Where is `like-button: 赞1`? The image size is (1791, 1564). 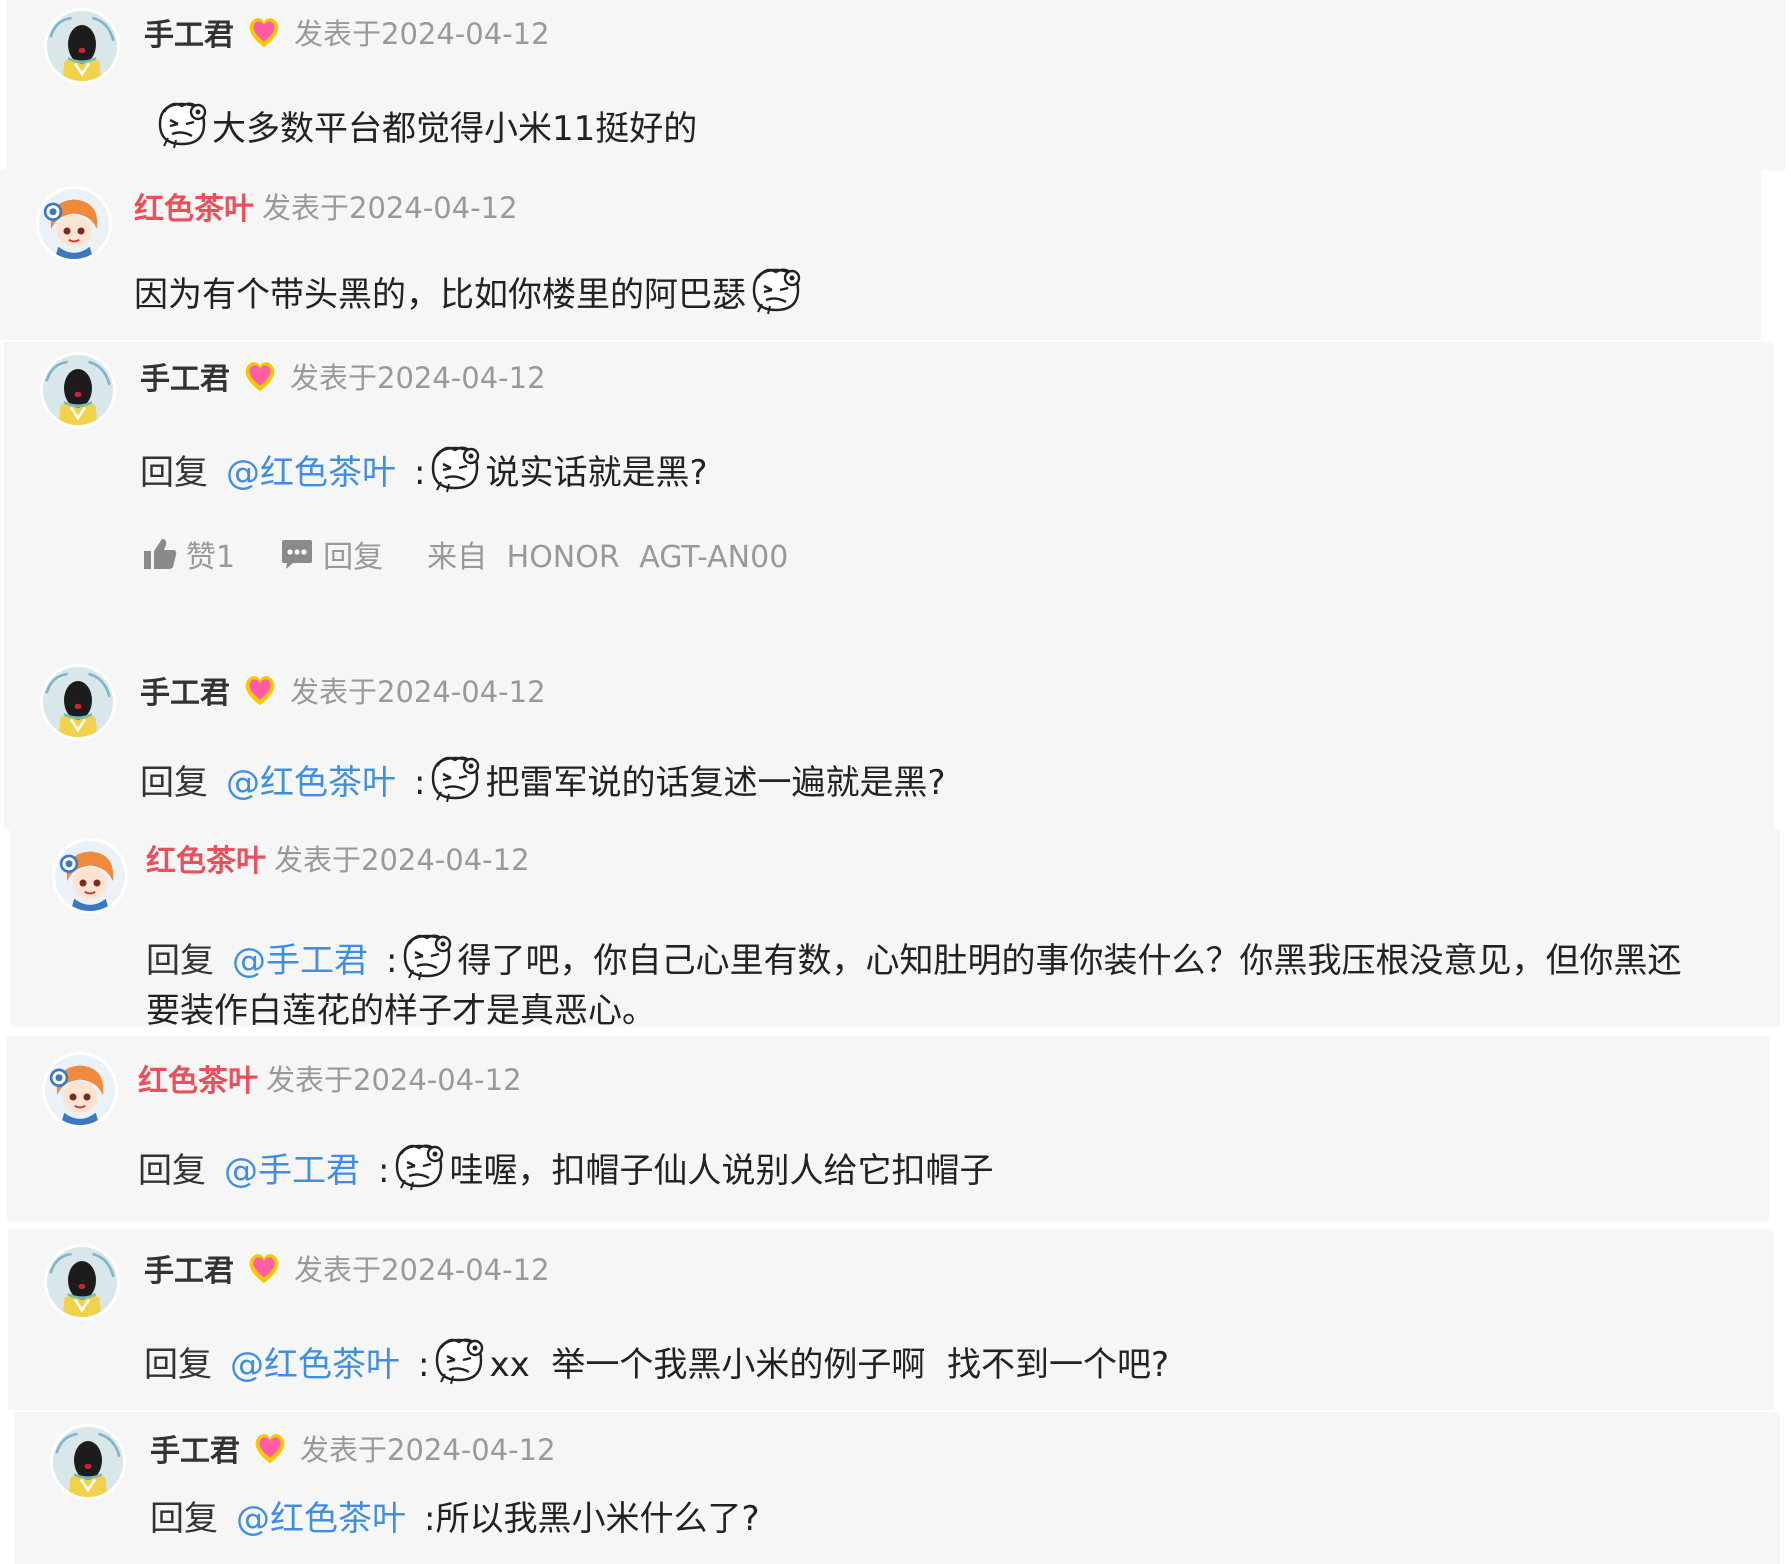 like-button: 赞1 is located at coordinates (188, 554).